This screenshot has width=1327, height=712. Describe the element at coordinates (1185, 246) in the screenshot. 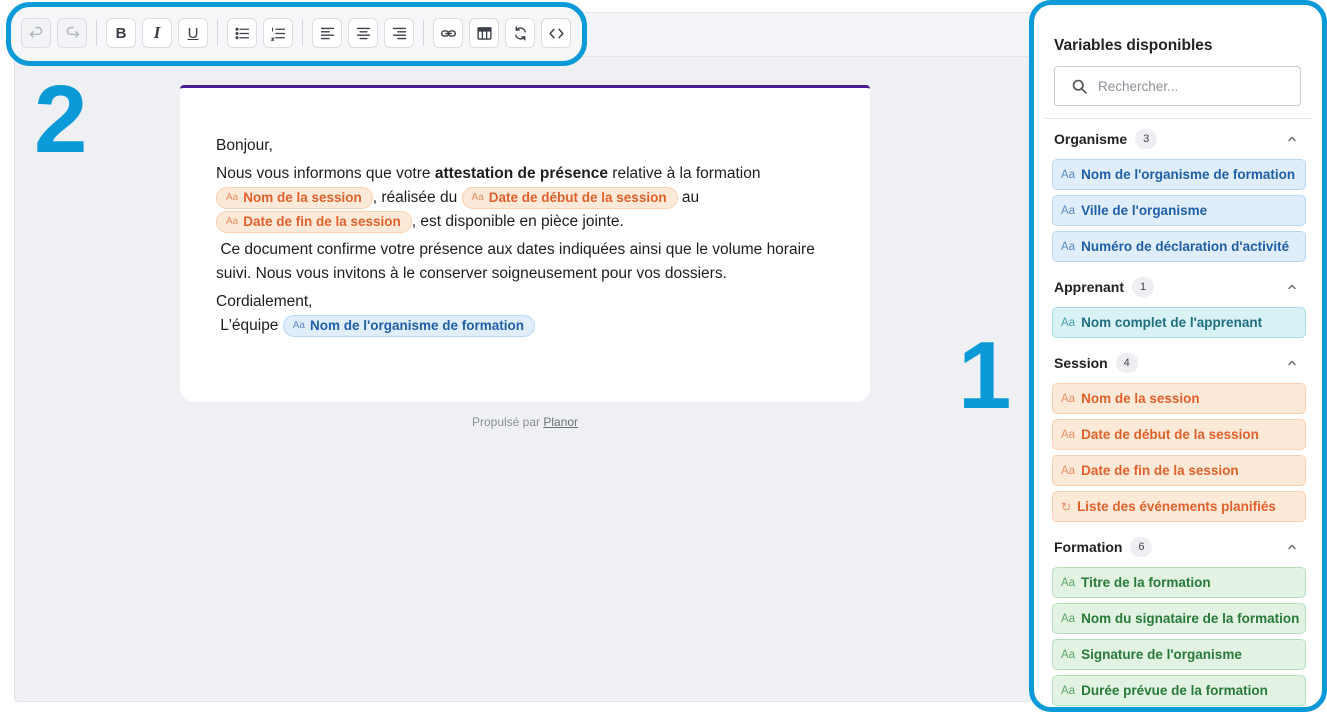

I see `variable-label: Numéro de déclaration d'activité` at that location.